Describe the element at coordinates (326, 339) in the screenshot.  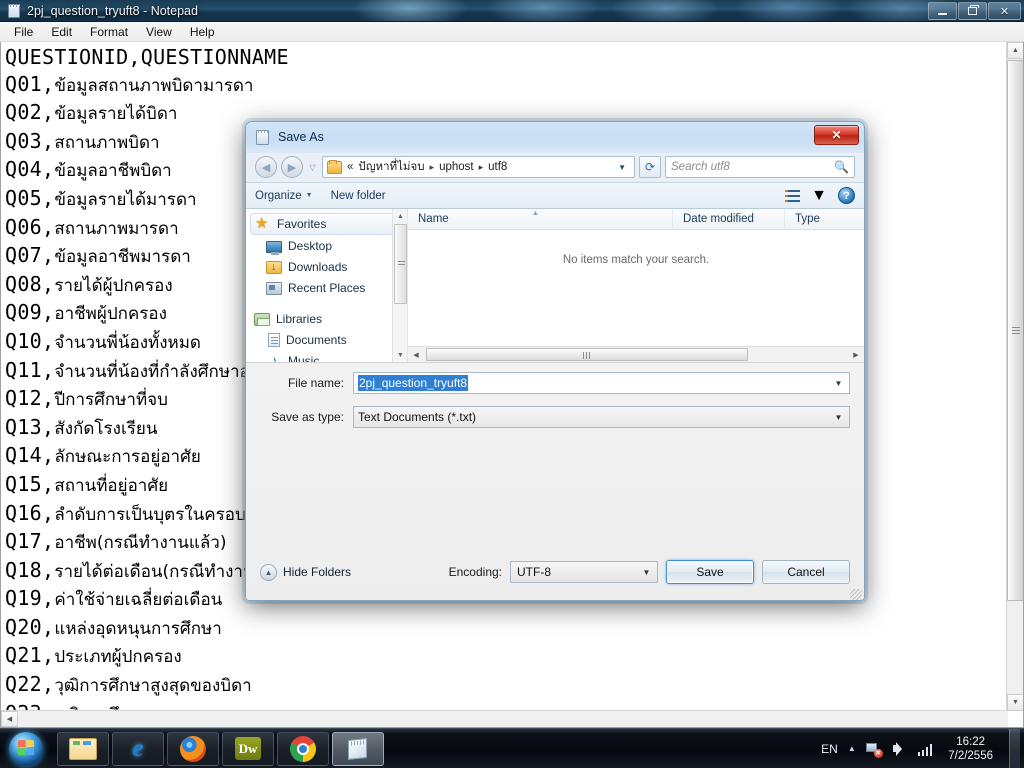
I see `sidebar-item-documents: Documents` at that location.